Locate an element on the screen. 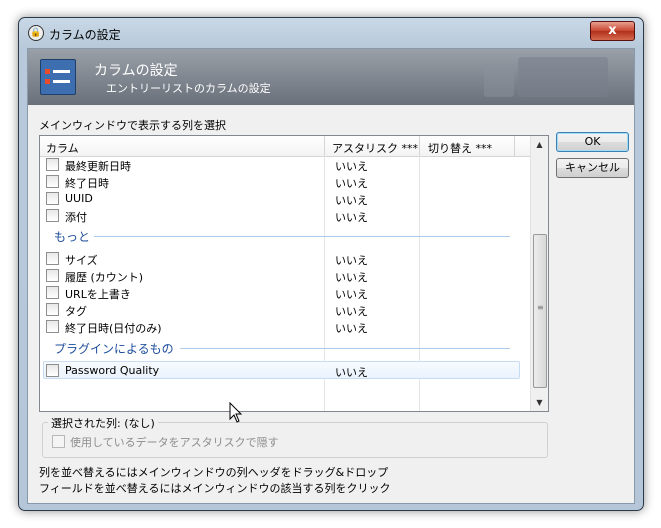  header-banner: カラムの設定 エントリーリストのカラムの設定 is located at coordinates (331, 77).